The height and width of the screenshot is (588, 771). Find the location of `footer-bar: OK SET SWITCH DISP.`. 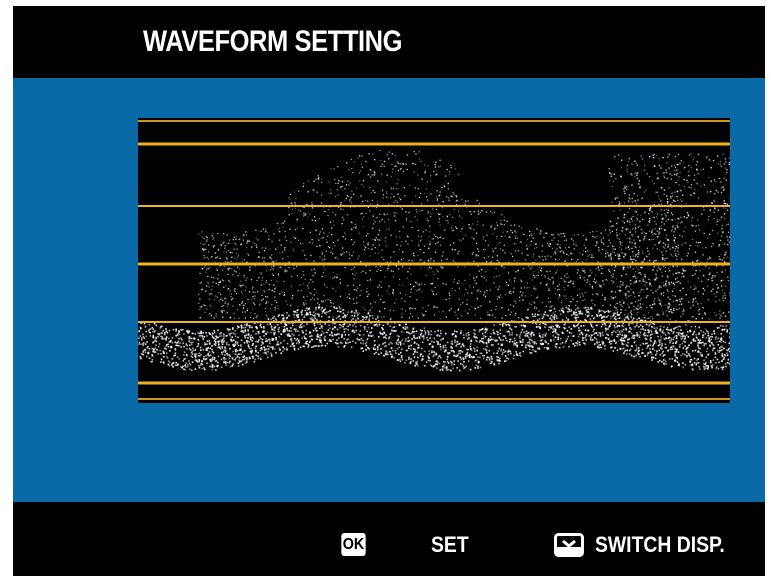

footer-bar: OK SET SWITCH DISP. is located at coordinates (389, 539).